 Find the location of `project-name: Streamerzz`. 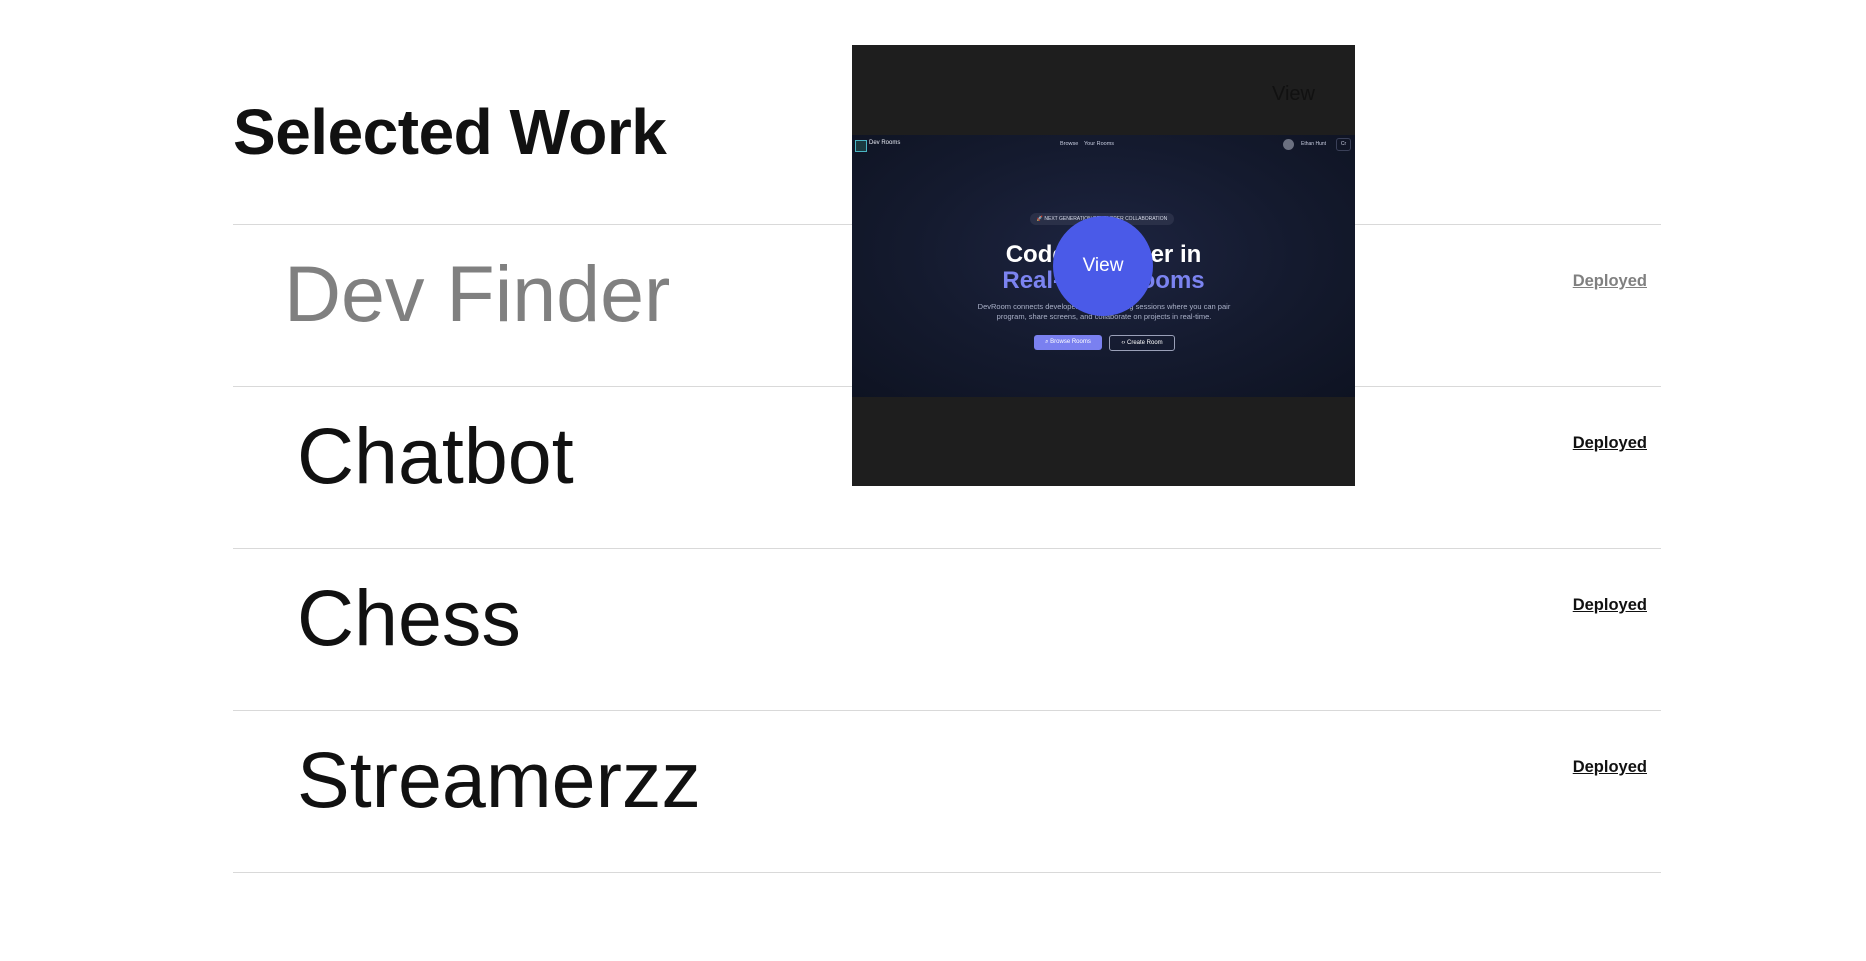

project-name: Streamerzz is located at coordinates (499, 779).